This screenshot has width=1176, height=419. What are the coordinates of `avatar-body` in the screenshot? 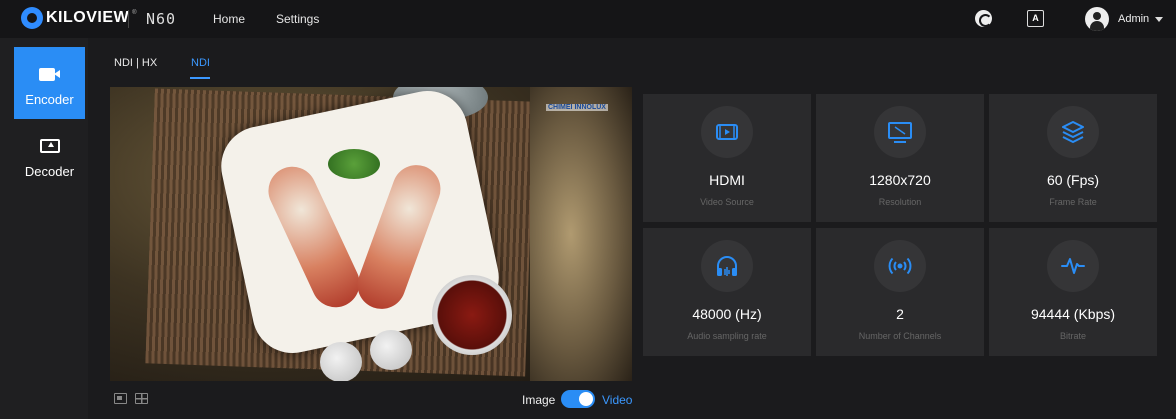 It's located at (1097, 26).